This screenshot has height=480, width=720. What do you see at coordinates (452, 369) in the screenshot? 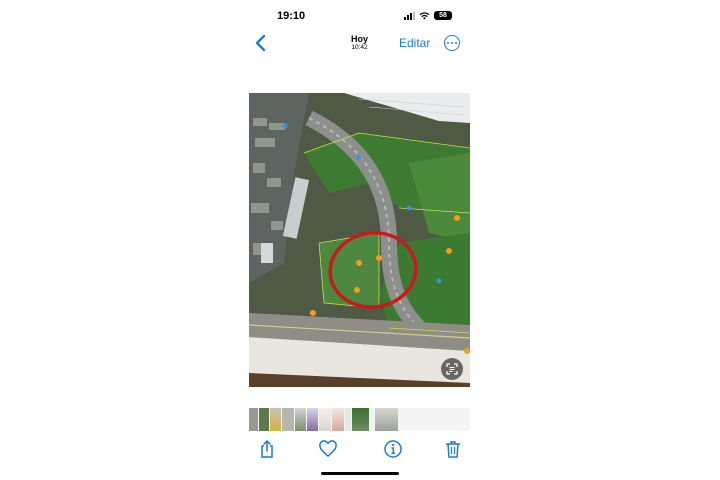
I see `live-text-icon` at bounding box center [452, 369].